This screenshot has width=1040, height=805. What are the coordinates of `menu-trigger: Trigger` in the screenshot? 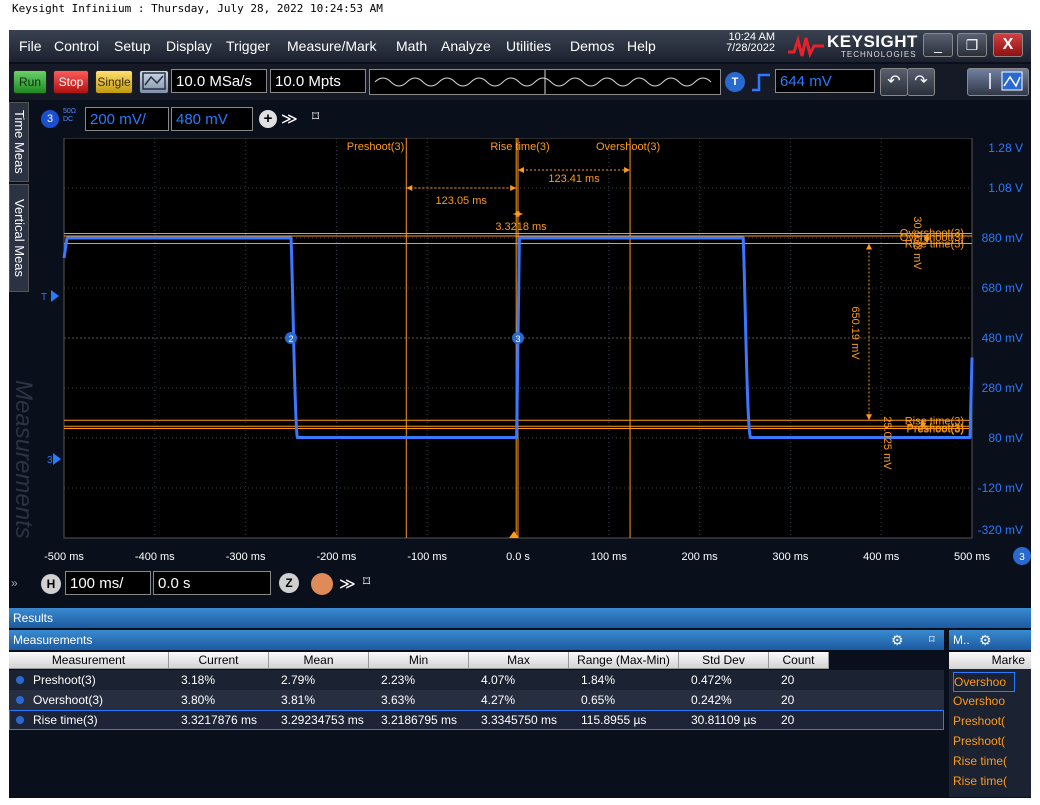 It's located at (248, 46).